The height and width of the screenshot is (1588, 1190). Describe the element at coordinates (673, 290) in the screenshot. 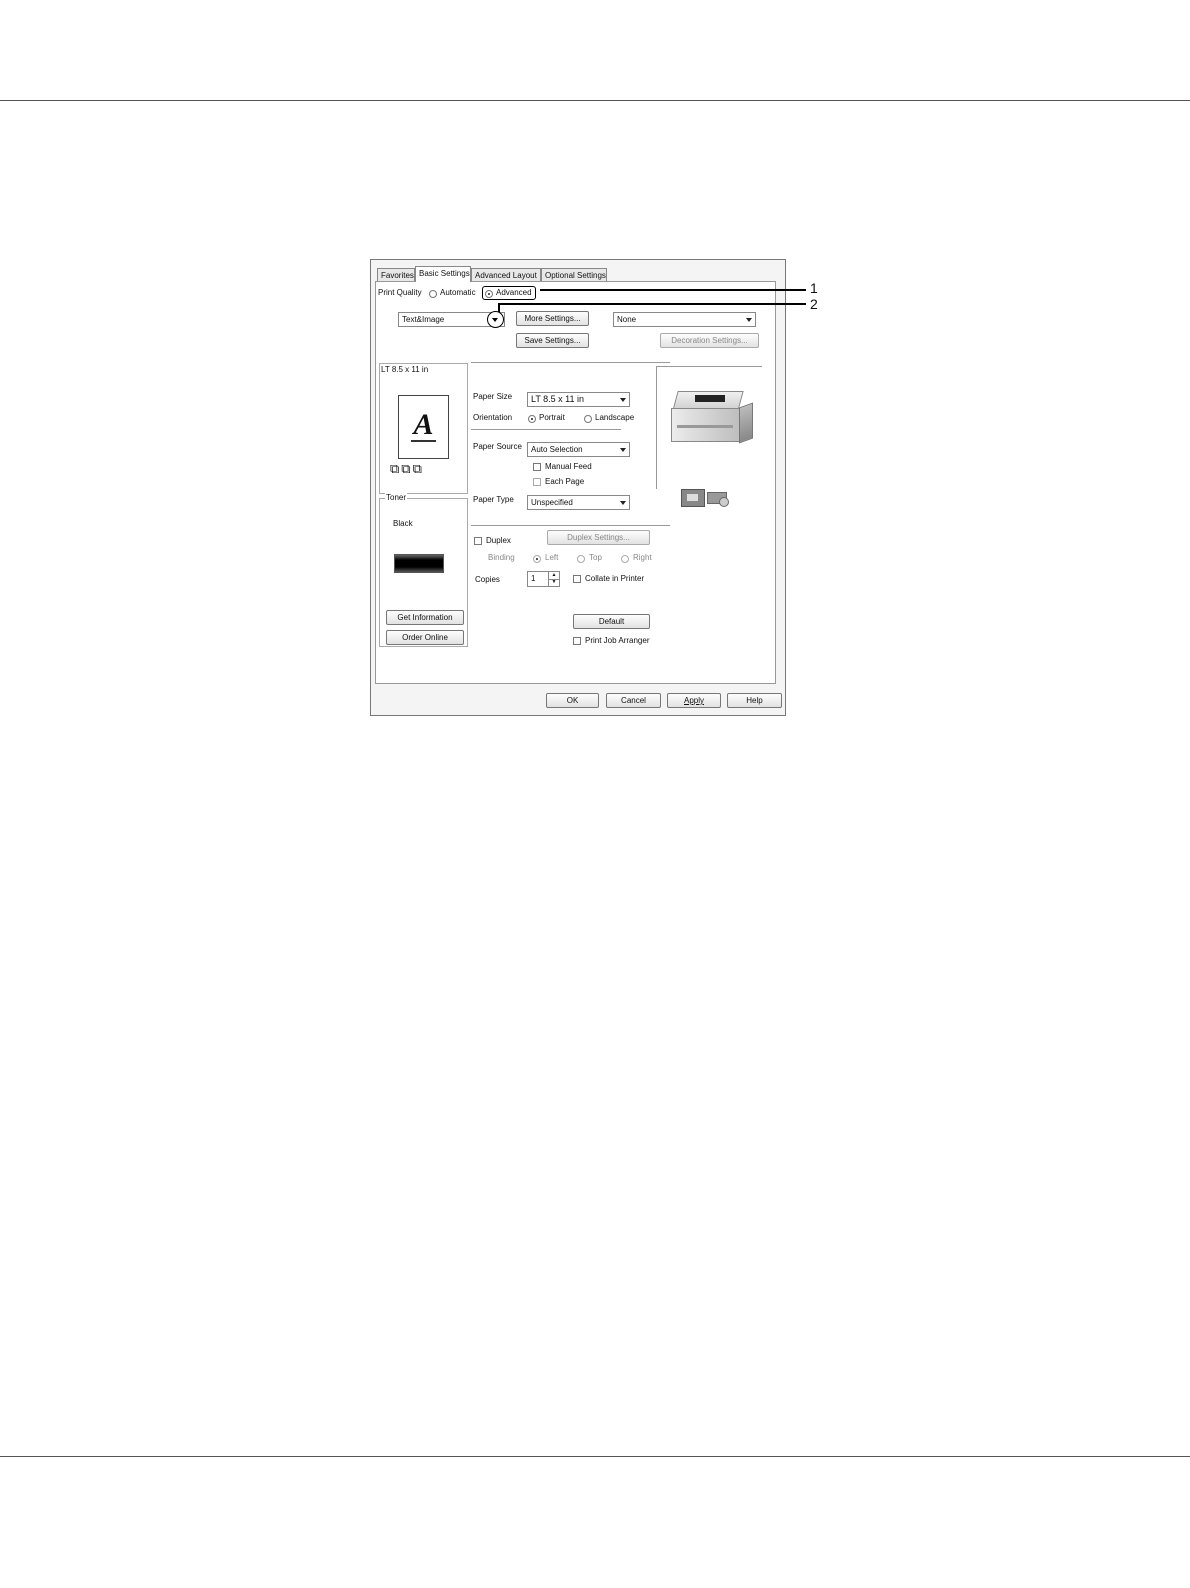

I see `callout-1-line` at that location.